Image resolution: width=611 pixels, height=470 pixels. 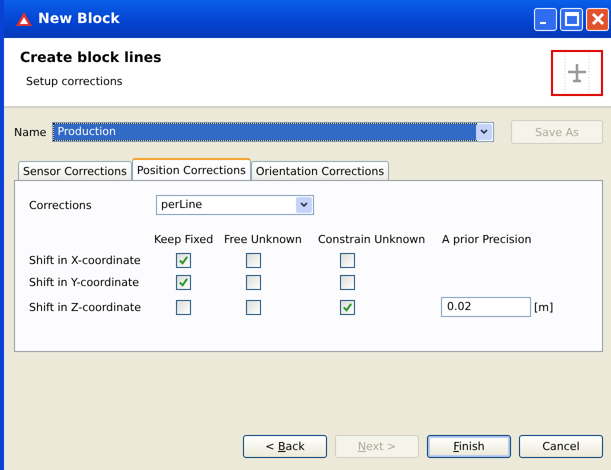 What do you see at coordinates (544, 307) in the screenshot?
I see `unit-label: [m]` at bounding box center [544, 307].